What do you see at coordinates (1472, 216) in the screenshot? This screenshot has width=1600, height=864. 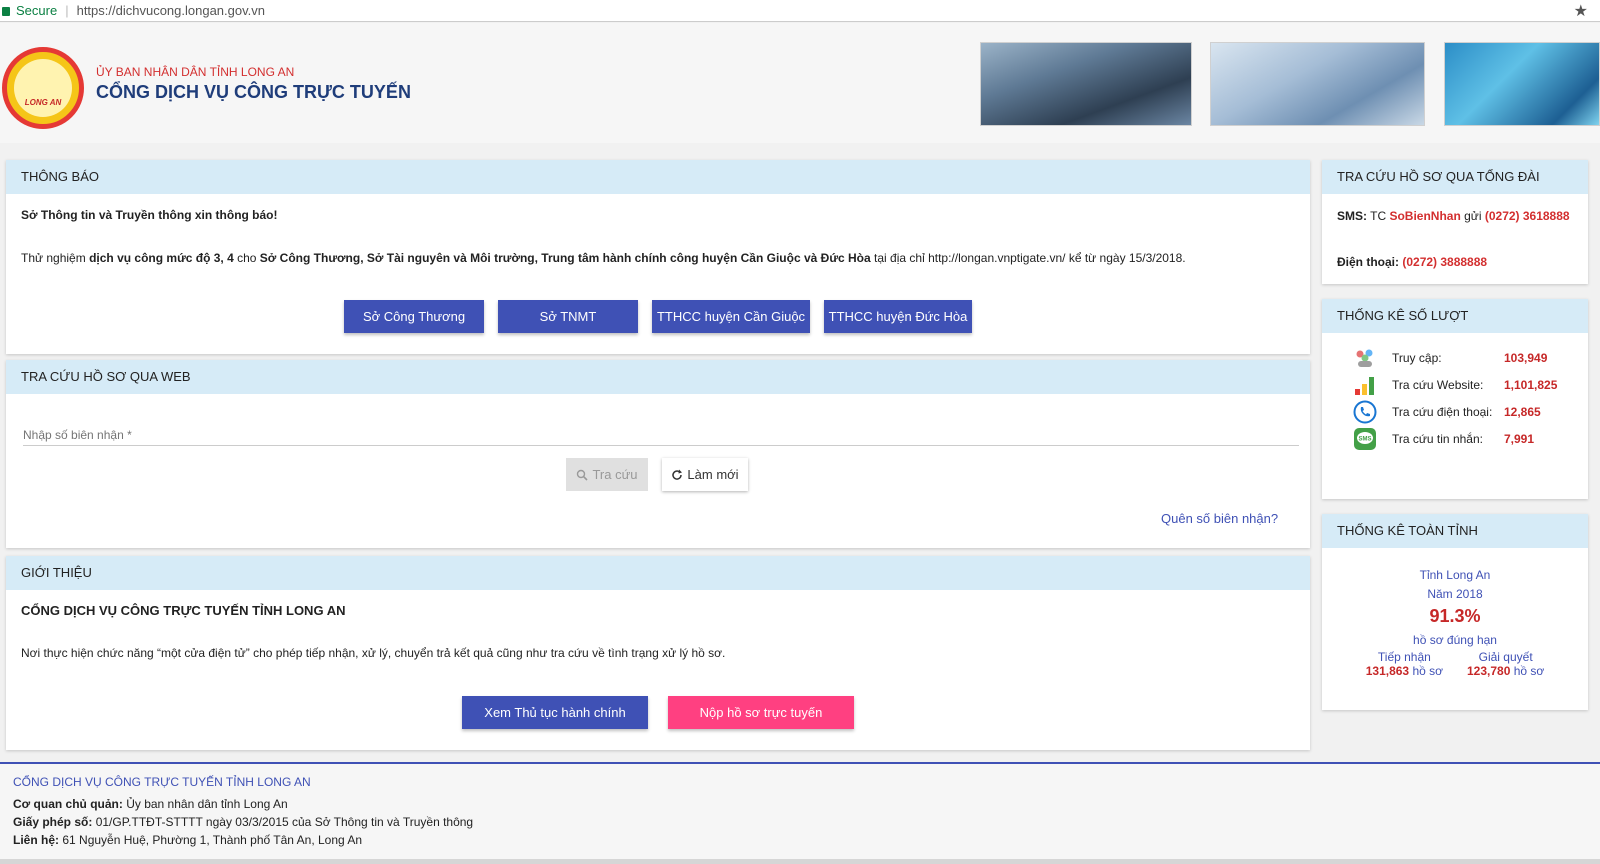 I see `sms-send: gửi` at bounding box center [1472, 216].